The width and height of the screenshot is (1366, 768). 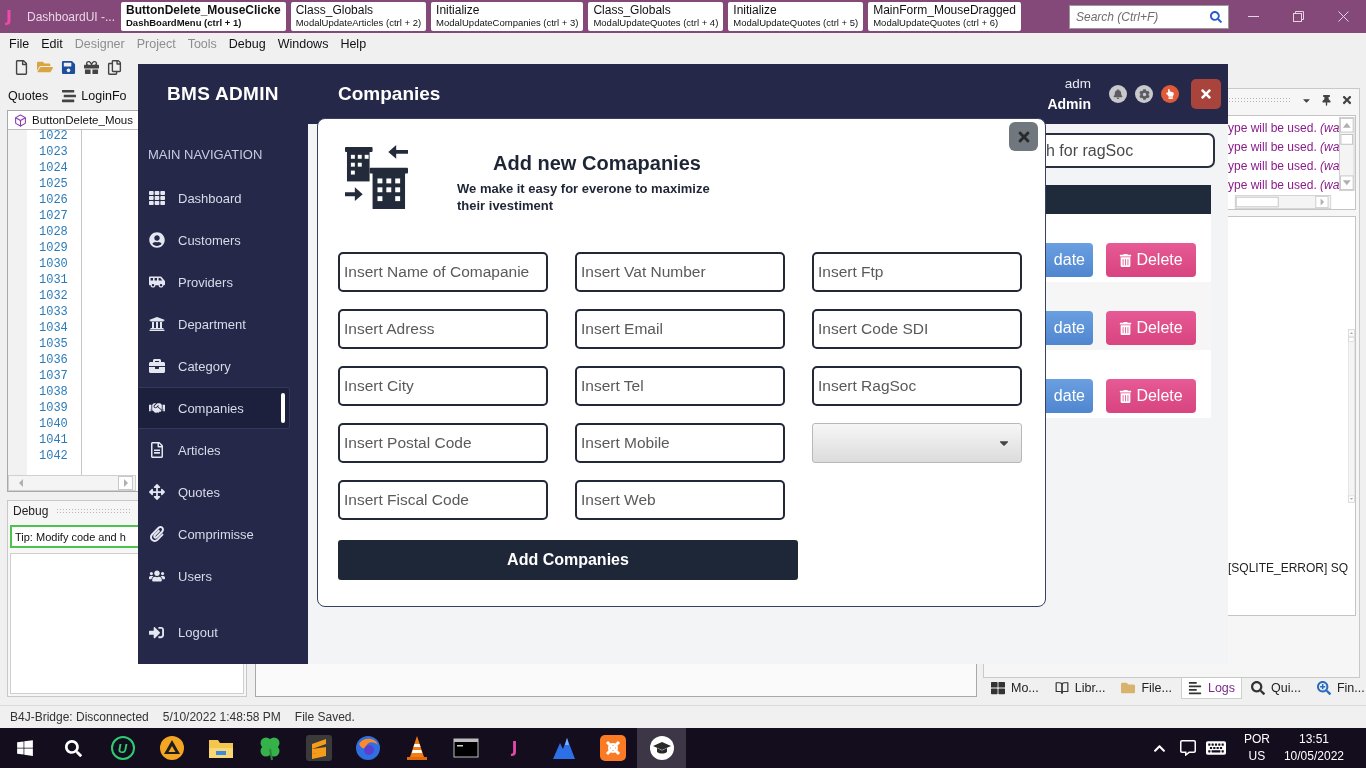 What do you see at coordinates (156, 366) in the screenshot?
I see `briefcase-icon` at bounding box center [156, 366].